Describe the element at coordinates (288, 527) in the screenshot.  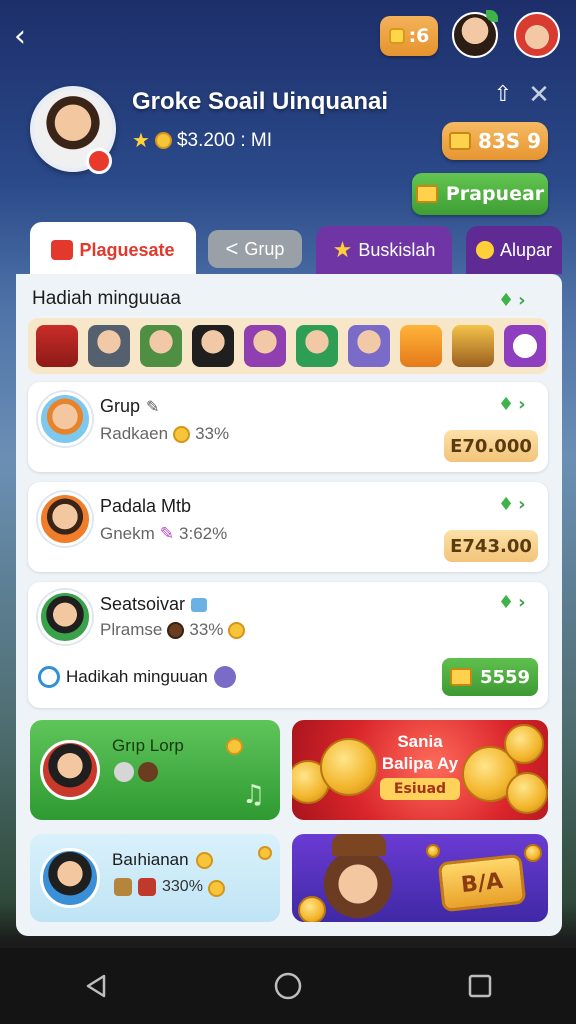
I see `padala-card: Padala Mtb Gnekm ✎ 3:62% ♦ › E743.00` at that location.